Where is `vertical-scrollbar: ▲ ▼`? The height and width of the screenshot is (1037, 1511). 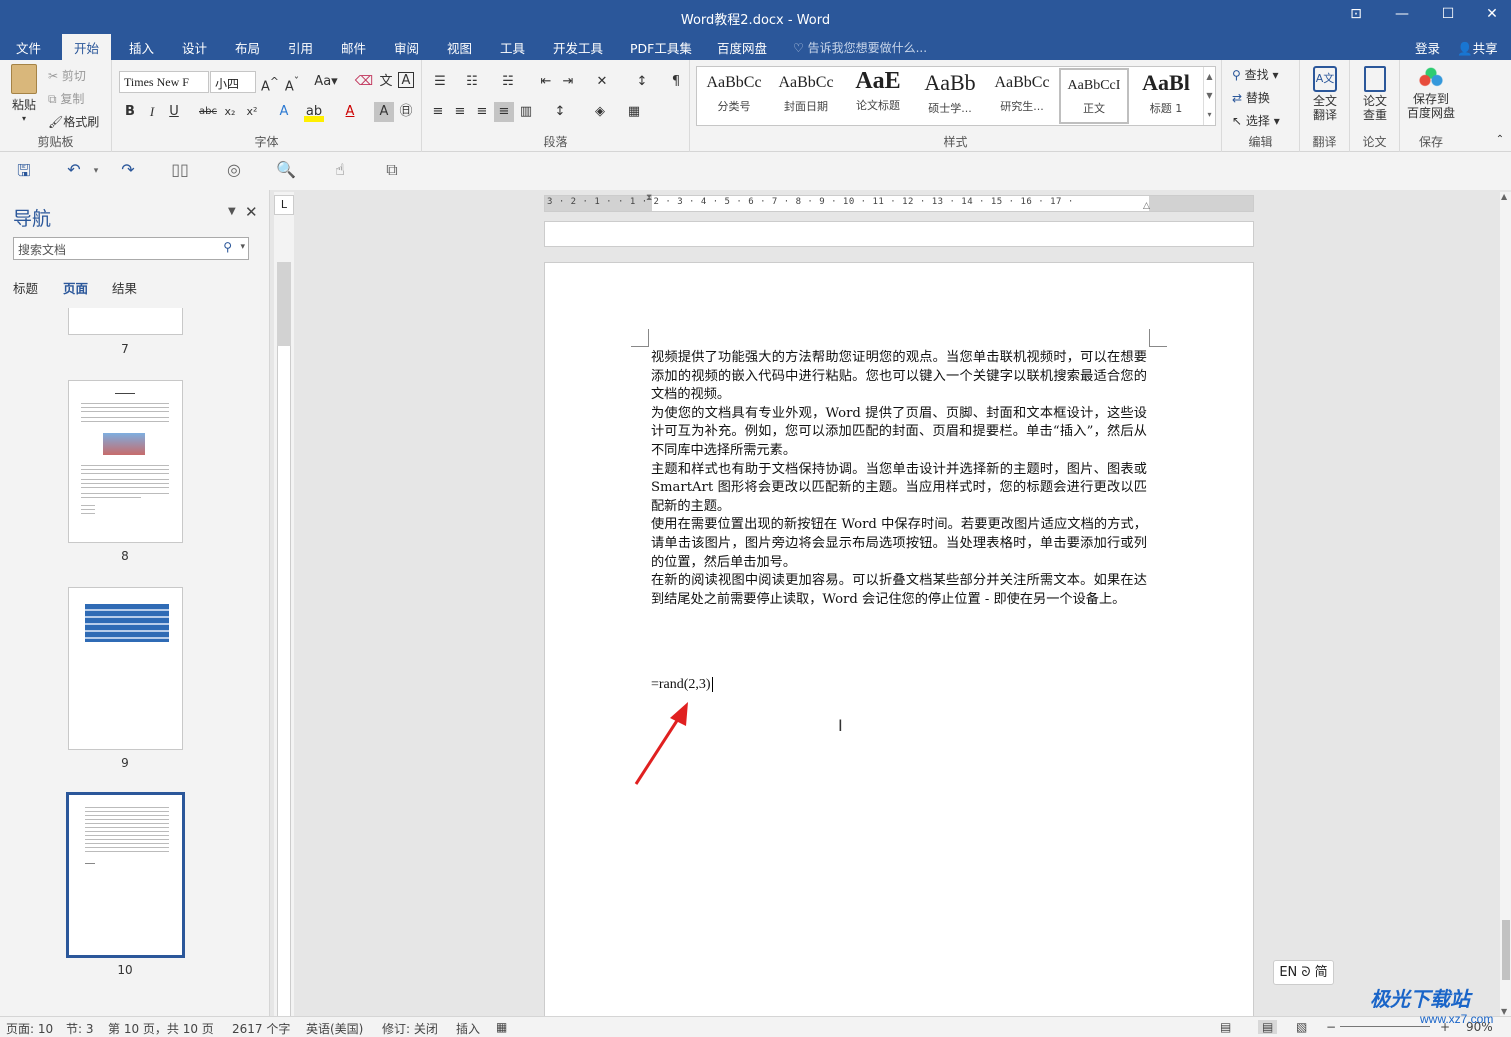
vertical-scrollbar: ▲ ▼ is located at coordinates (1505, 604).